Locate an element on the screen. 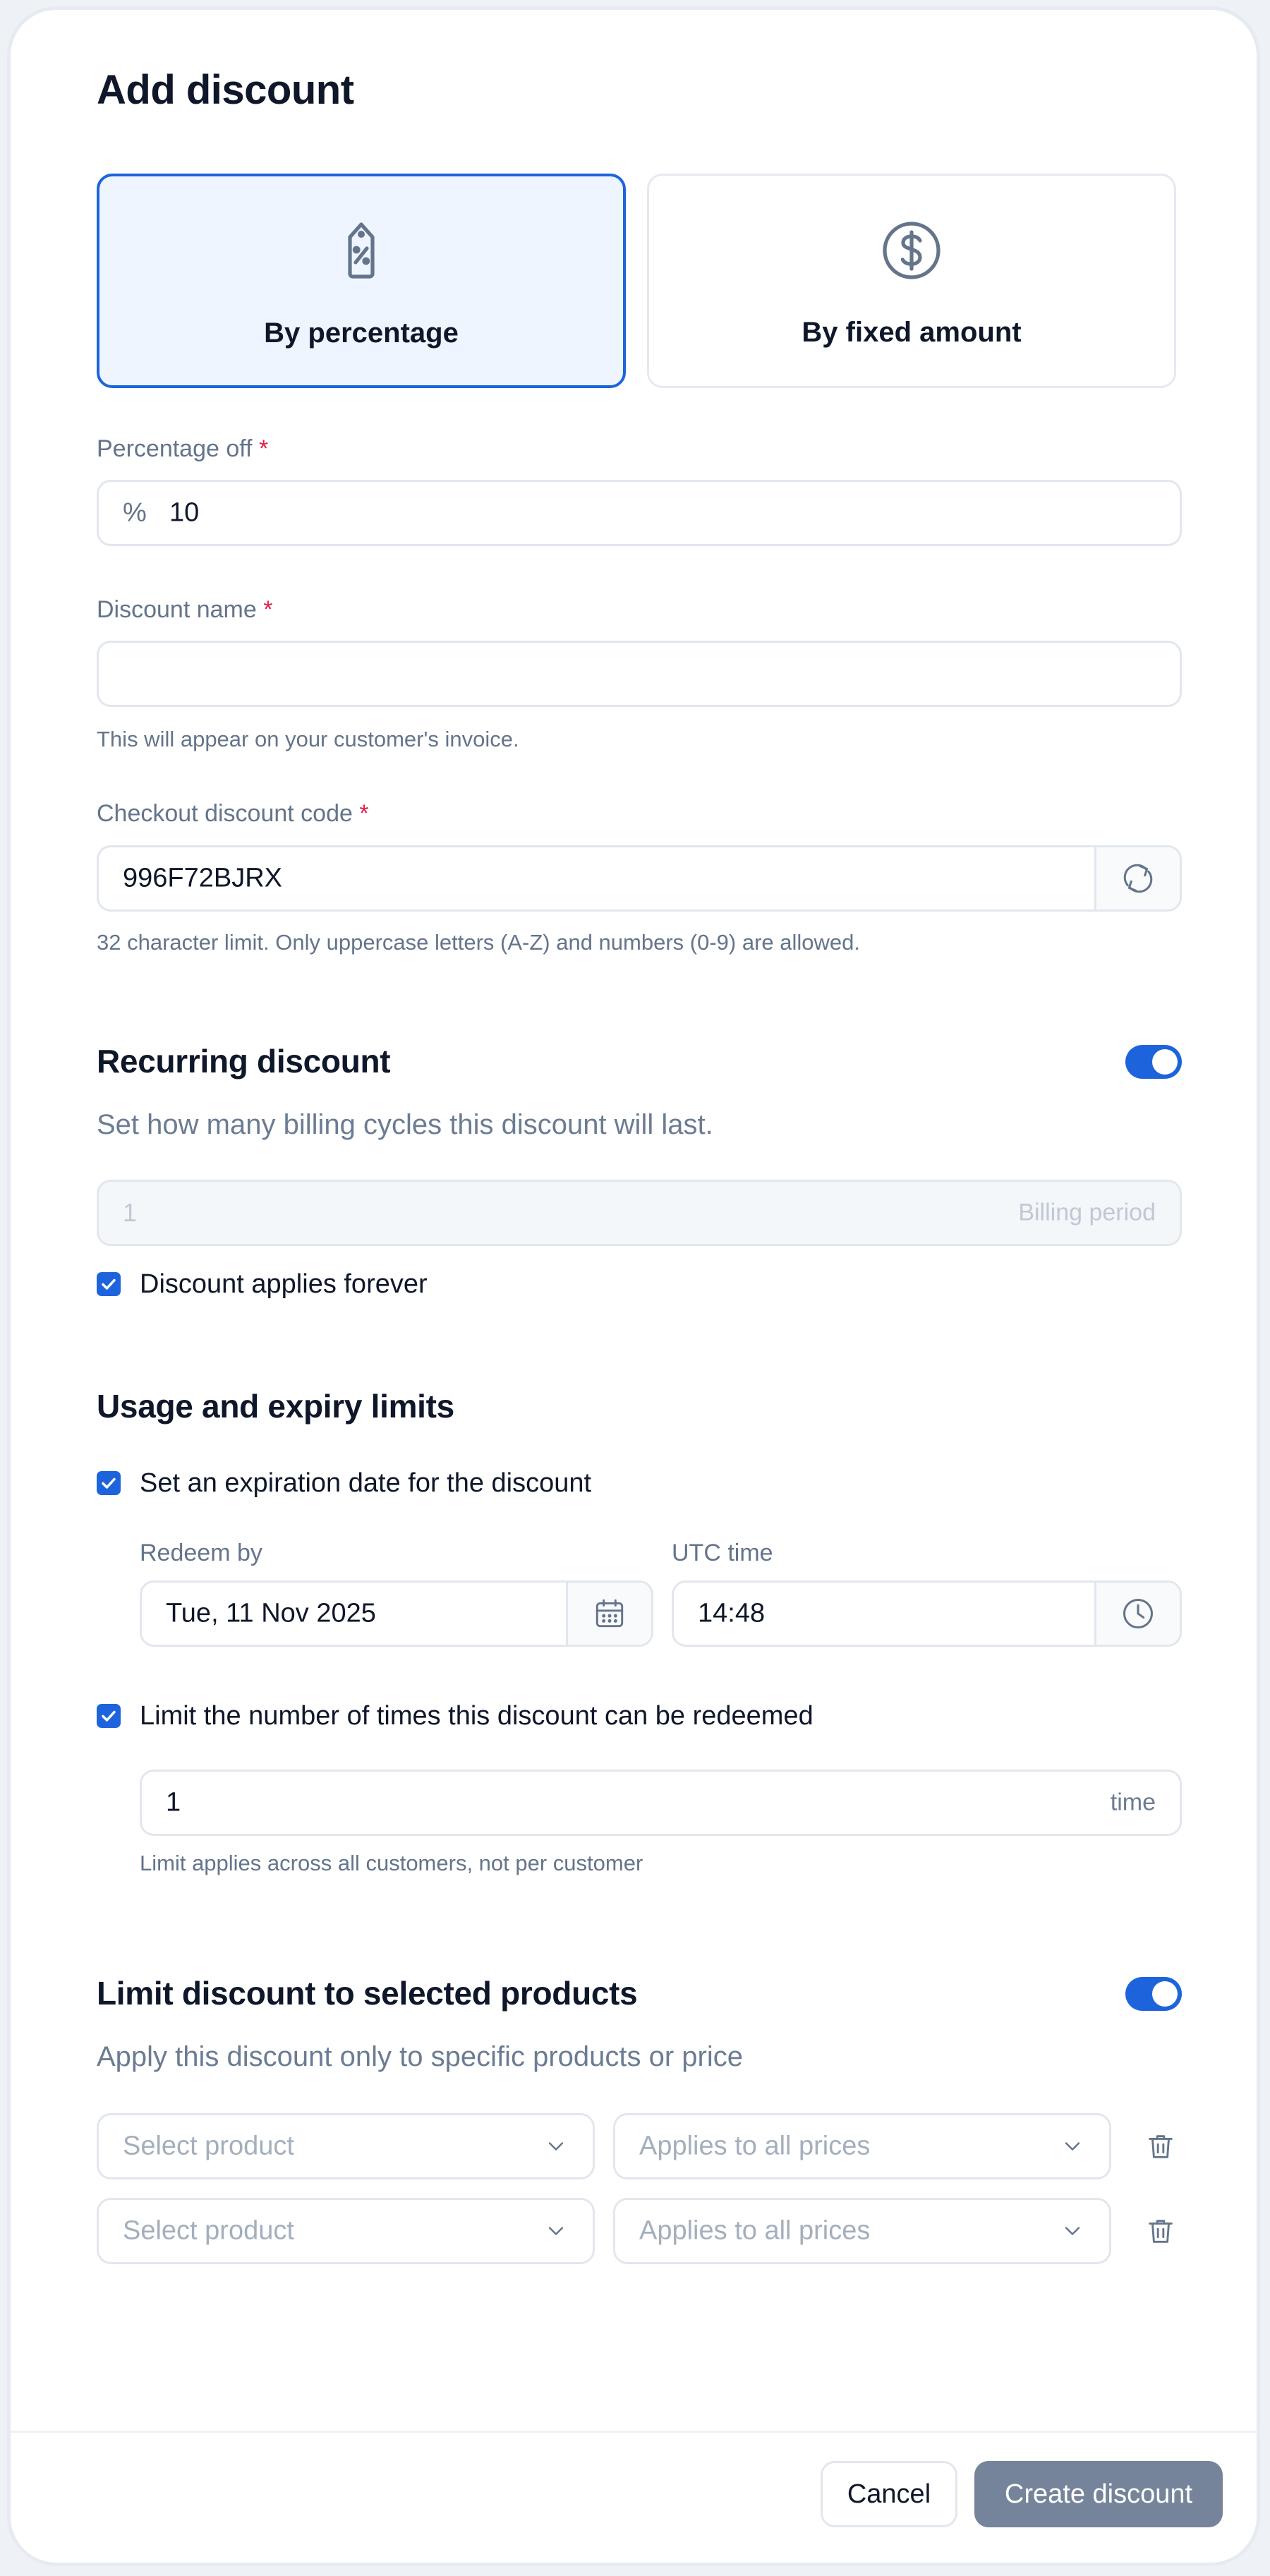 The height and width of the screenshot is (2576, 1270). dollar-circle-icon is located at coordinates (912, 250).